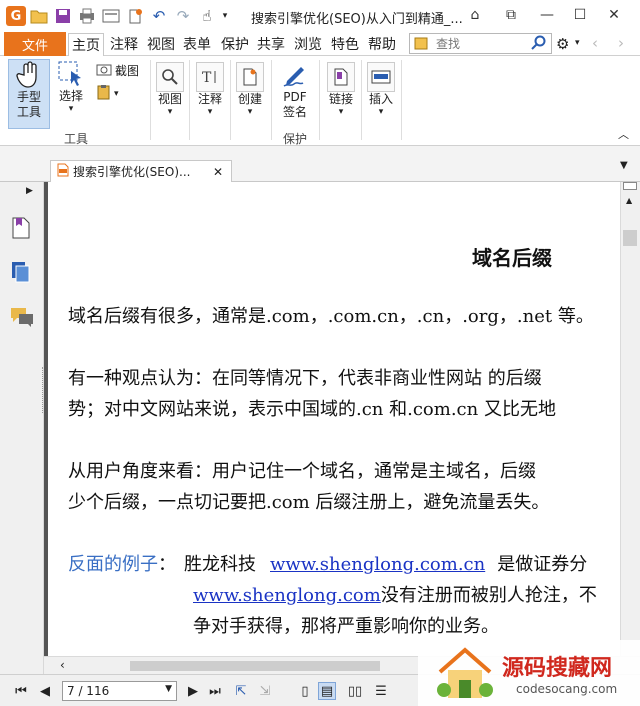 The image size is (640, 706). I want to click on pdf-sign-button: PDF 签名, so click(295, 90).